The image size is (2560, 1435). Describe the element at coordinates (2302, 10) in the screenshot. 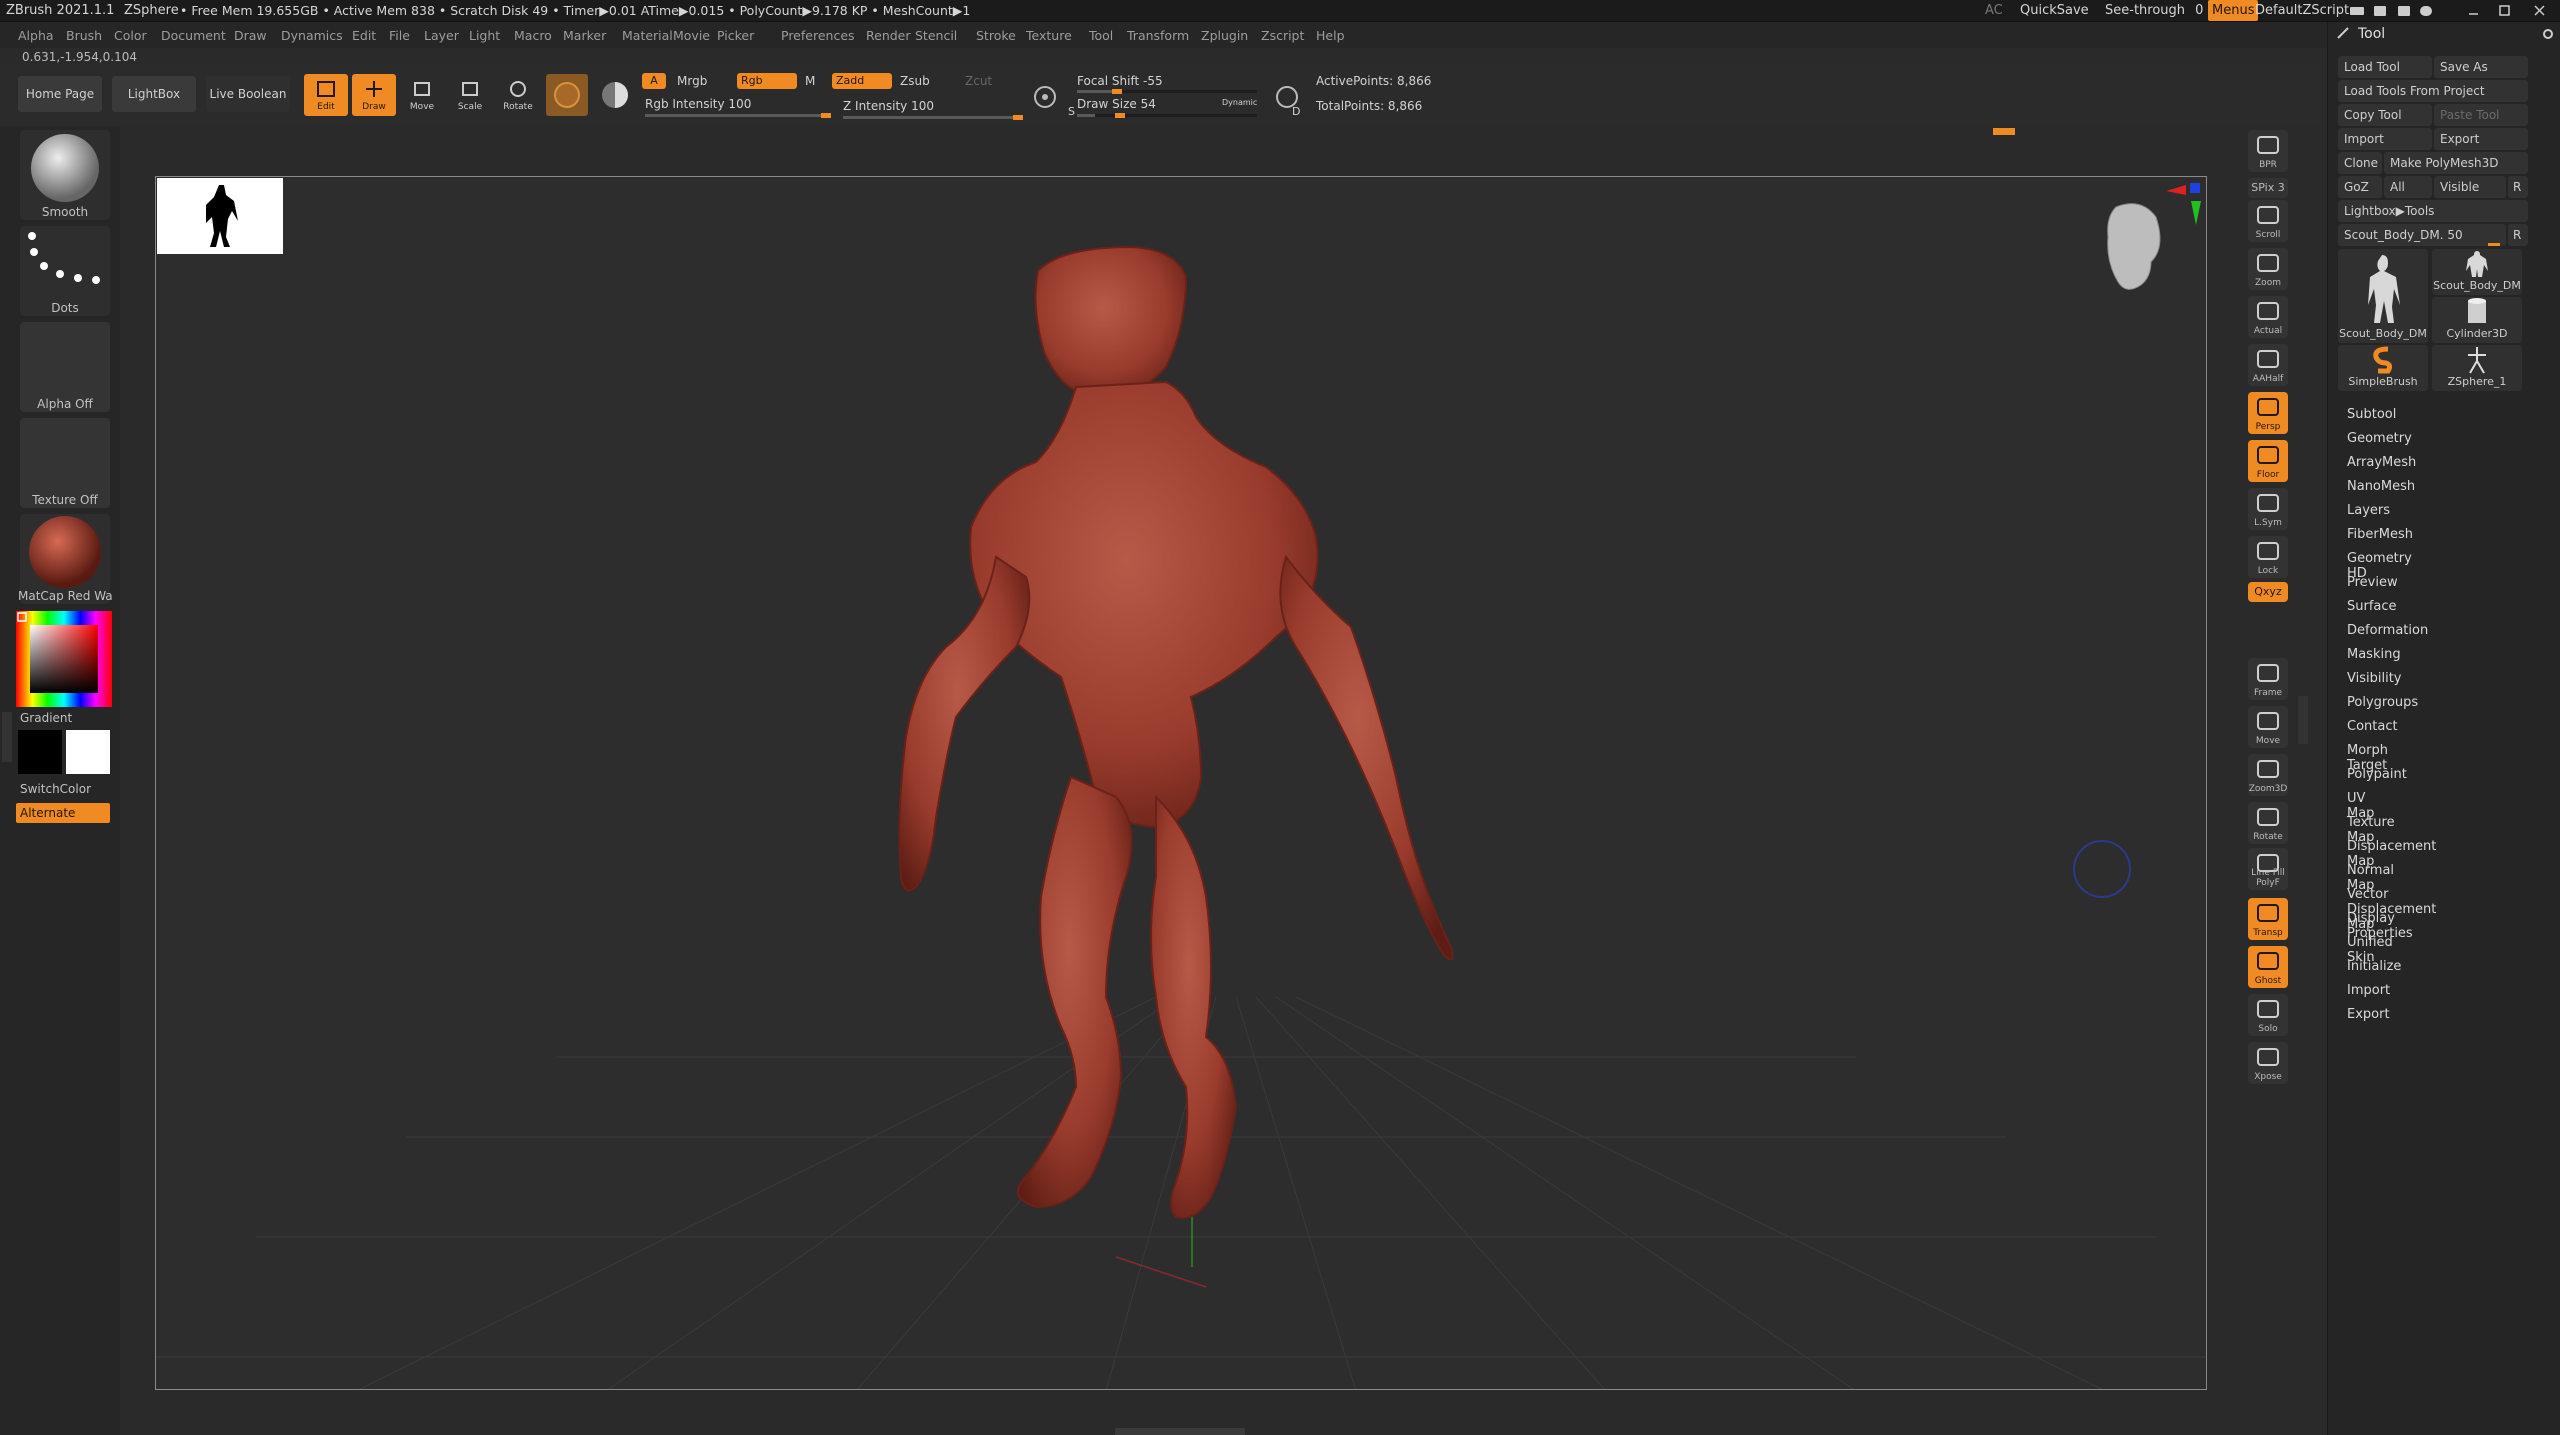

I see `default-zscript: DefaultZScript` at that location.